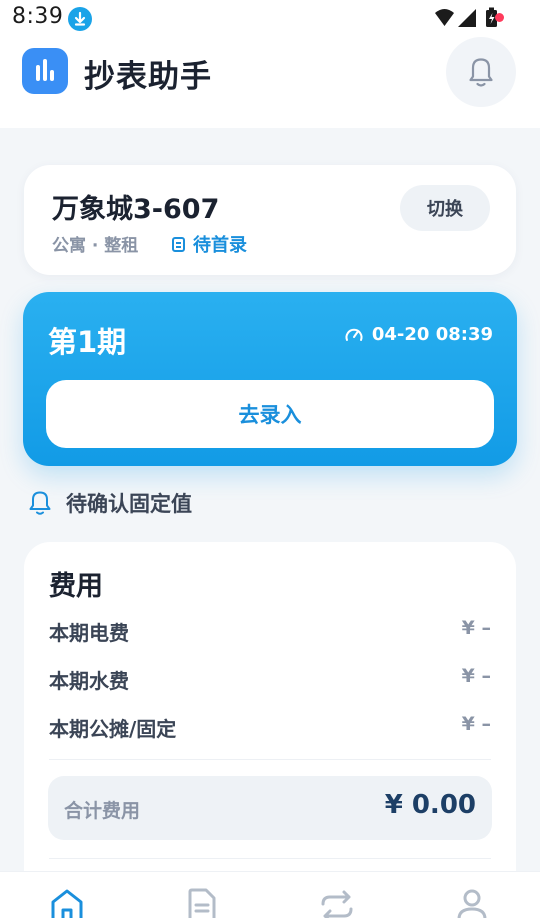  I want to click on signal-icon, so click(467, 18).